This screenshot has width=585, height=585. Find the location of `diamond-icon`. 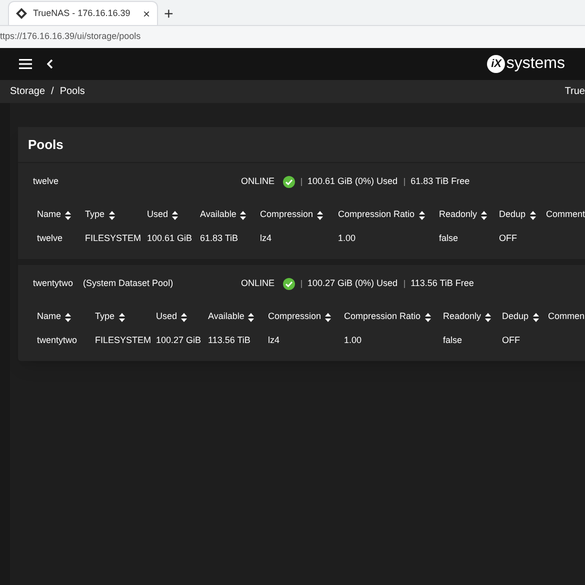

diamond-icon is located at coordinates (21, 13).